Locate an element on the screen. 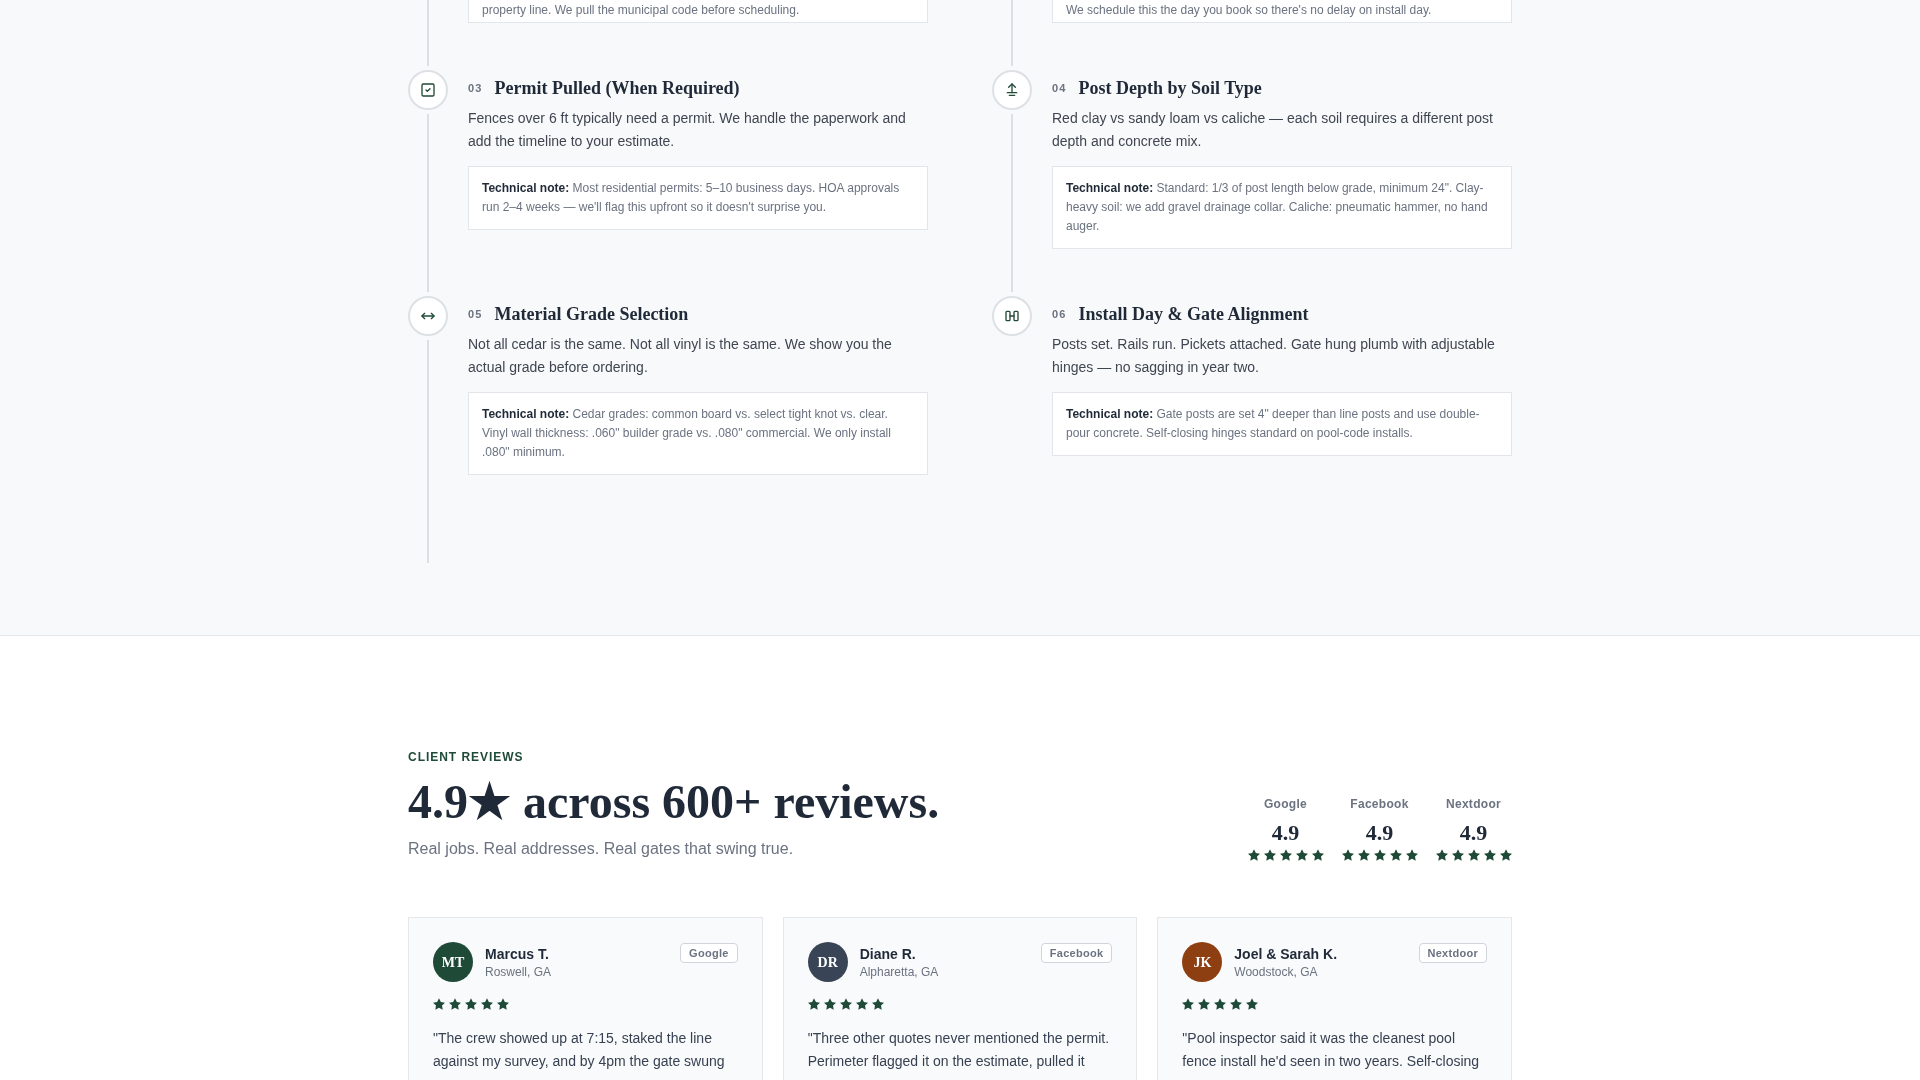  step-description: Posts set. Rails run. Pickets attached. Gate hung plumb with adjustable hinges — no sagging in year two. is located at coordinates (1274, 356).